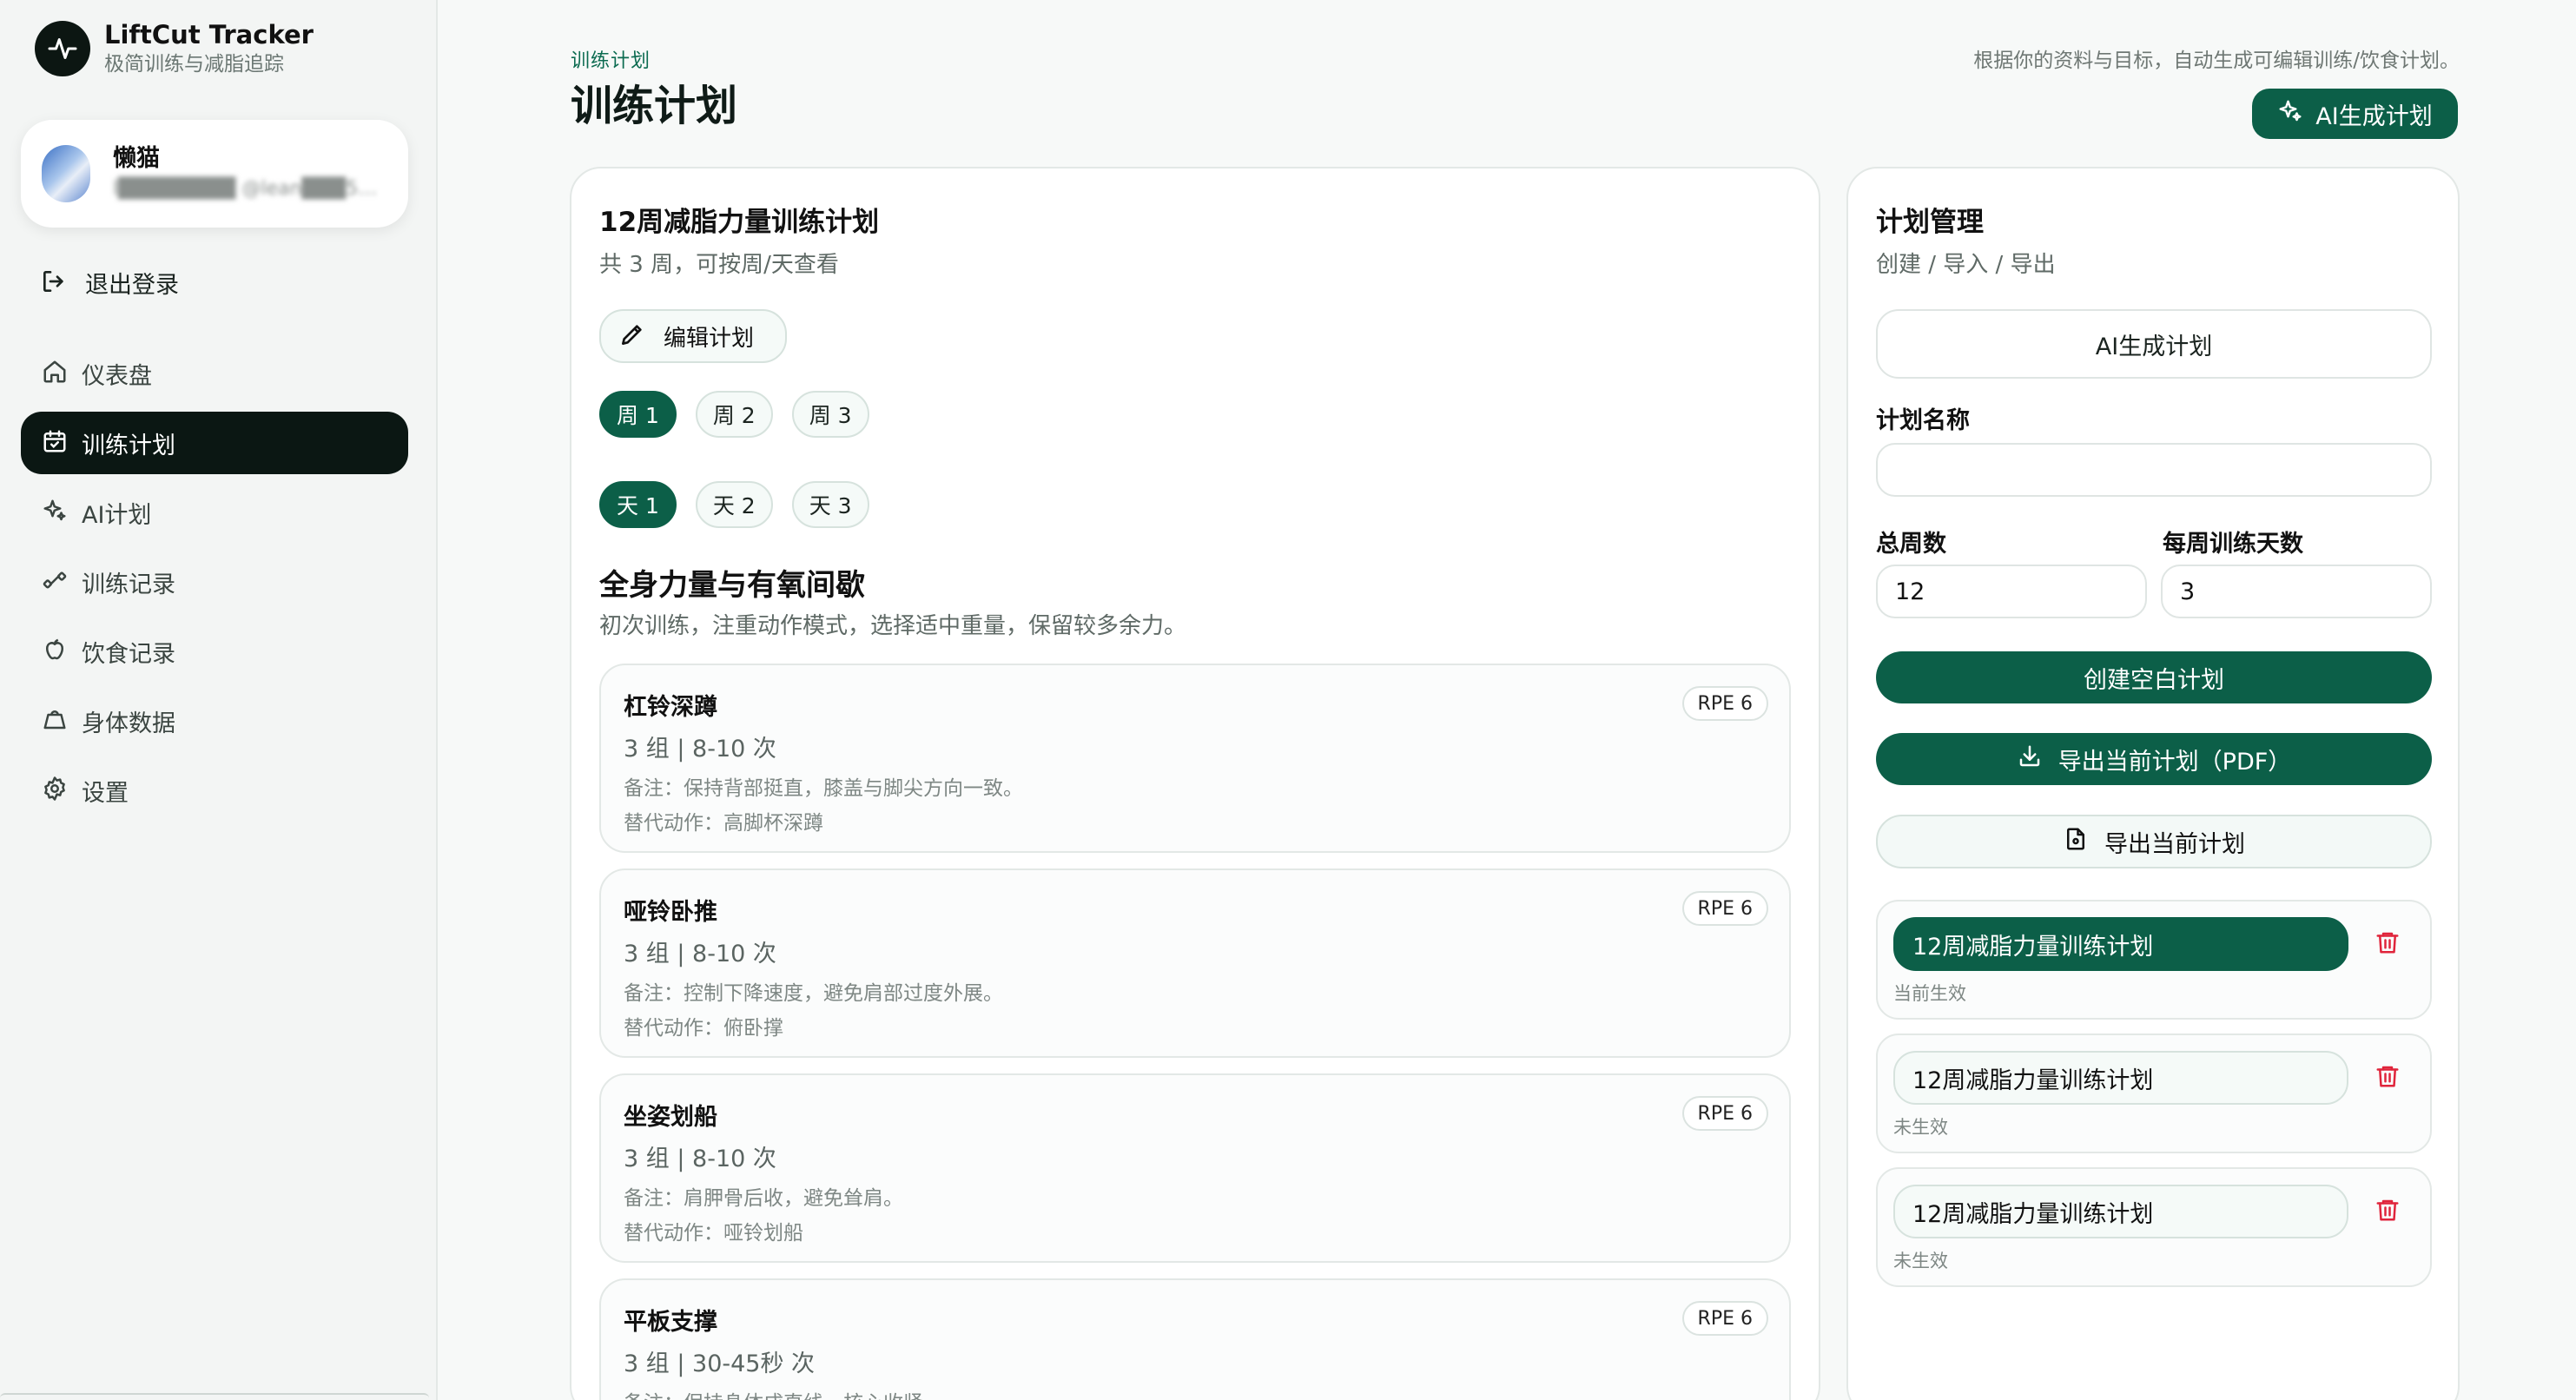  I want to click on exercise-note: 备注：肩胛骨后收，避免耸肩。, so click(763, 1198).